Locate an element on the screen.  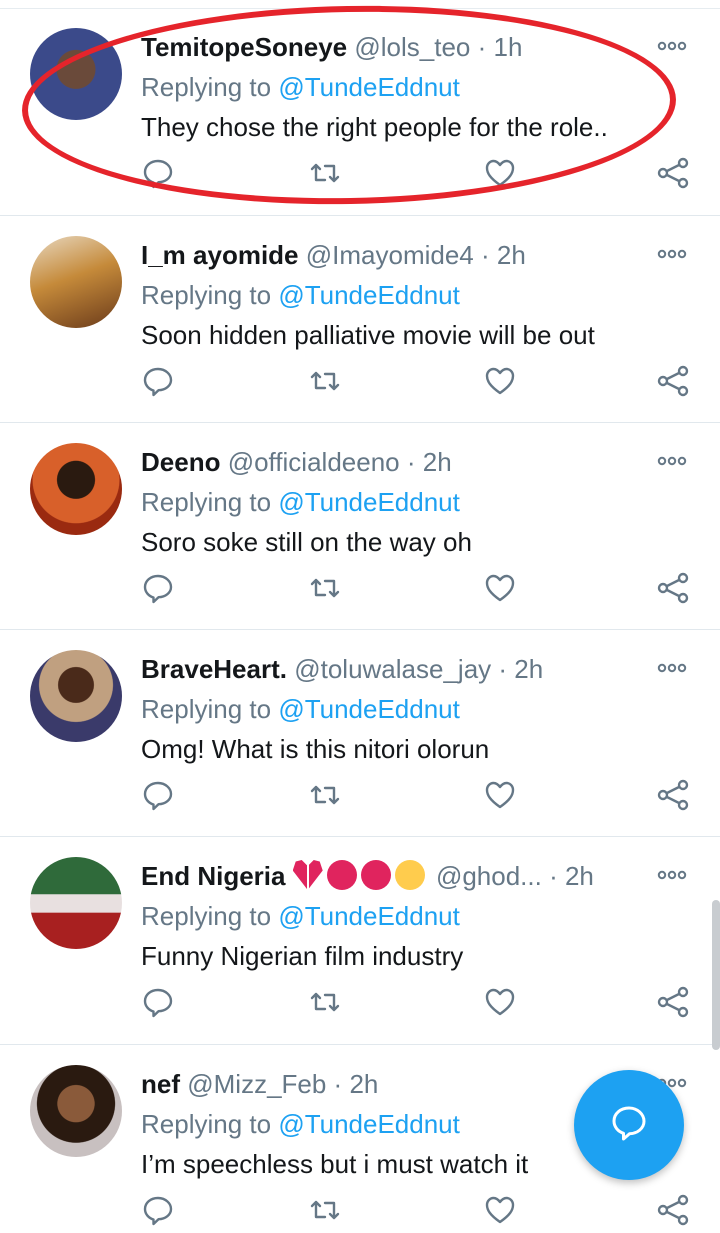
compose-icon is located at coordinates (629, 1125).